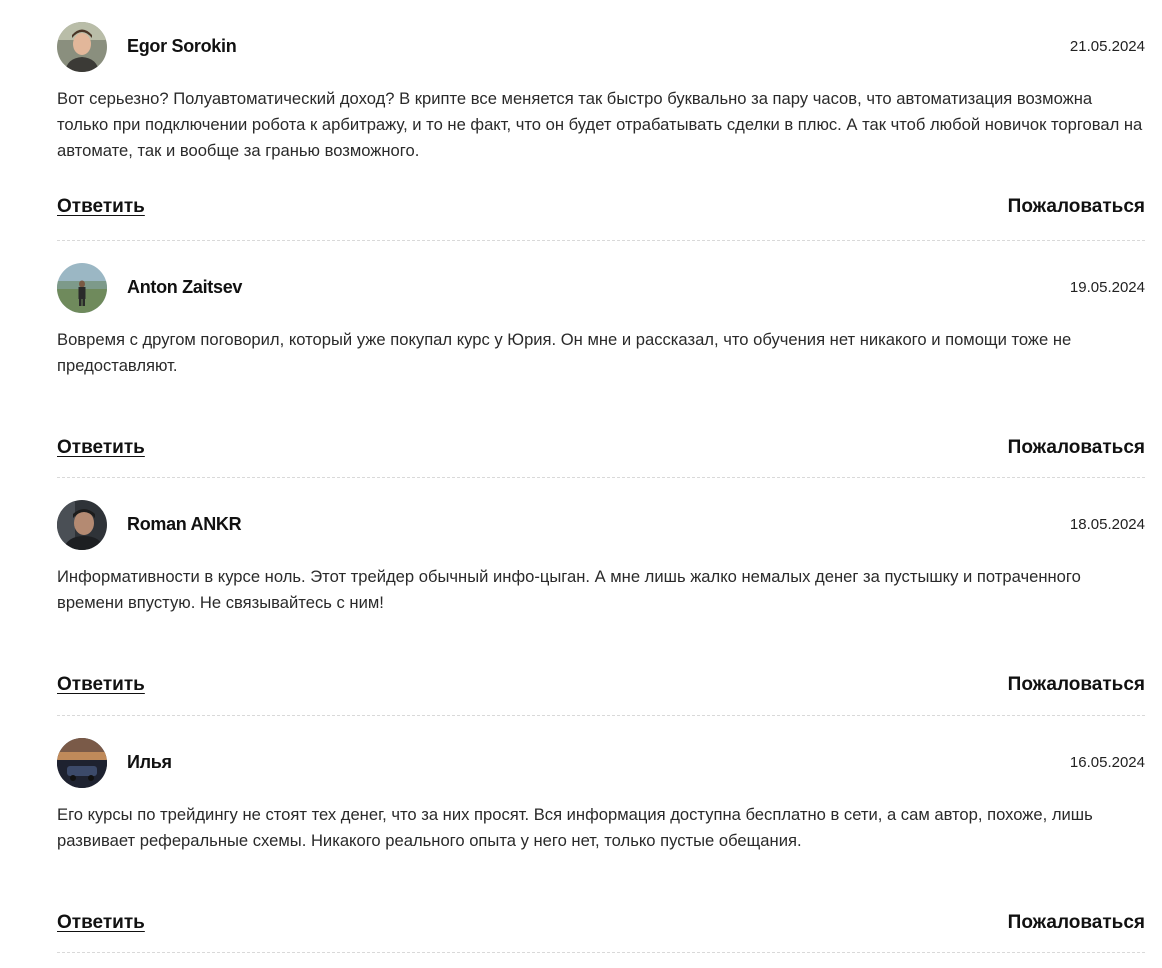 This screenshot has height=968, width=1162. I want to click on comment-date: 18.05.2024, so click(1107, 524).